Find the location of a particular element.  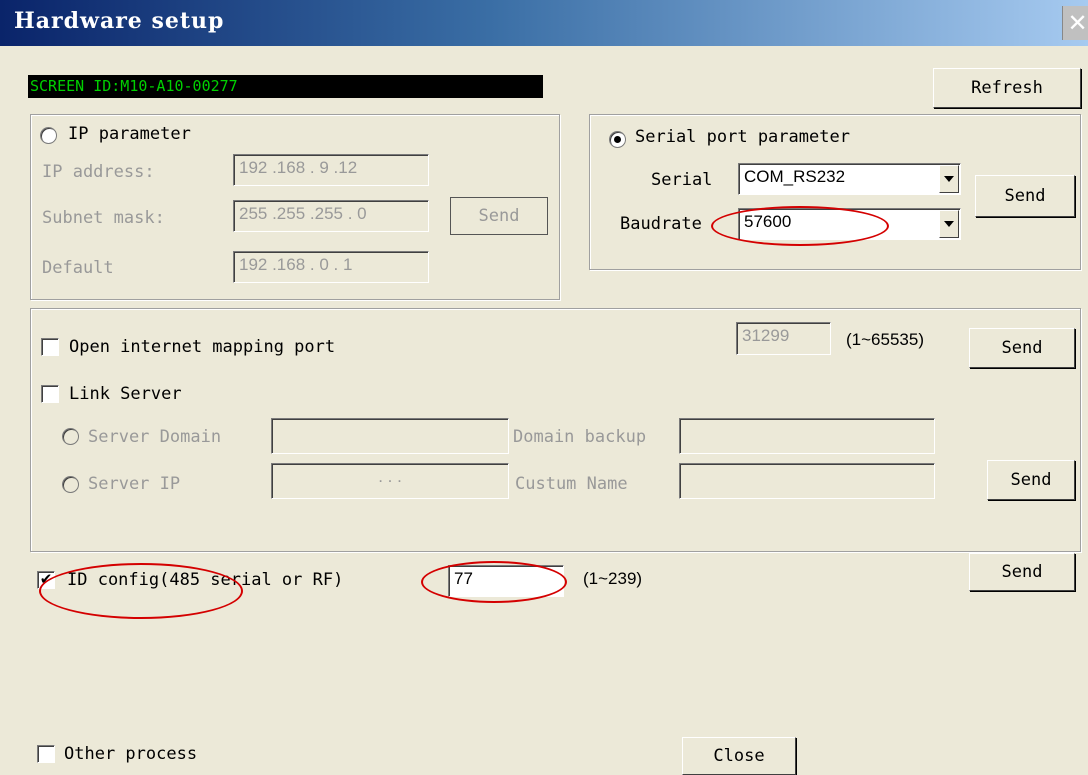

baudrate-select-value: 57600 is located at coordinates (768, 221).